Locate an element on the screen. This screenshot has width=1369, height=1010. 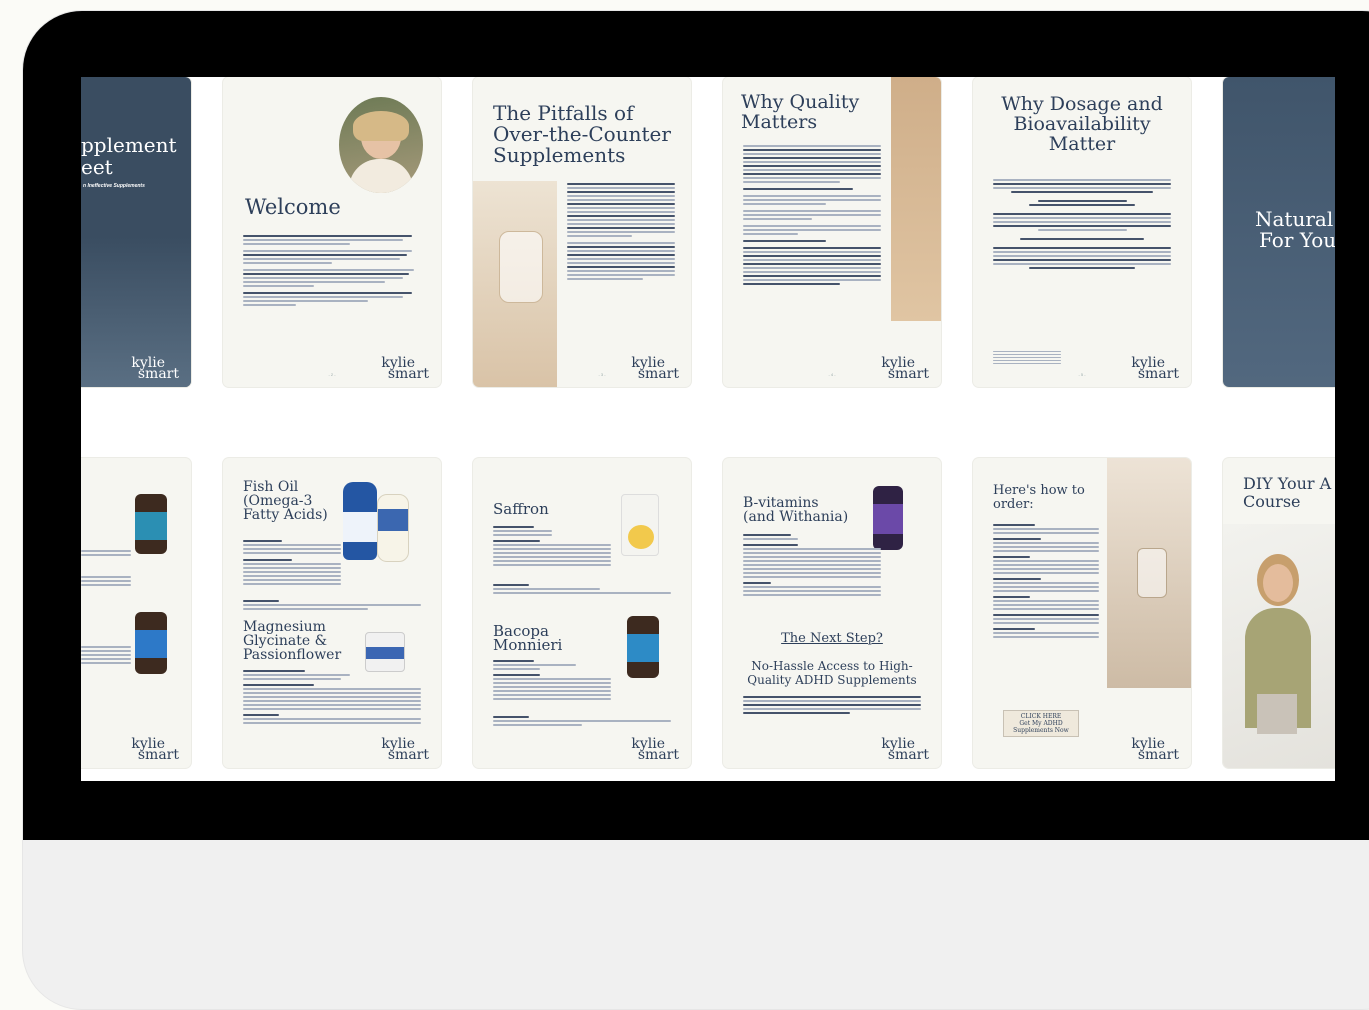
bacopa-safety is located at coordinates (582, 721).